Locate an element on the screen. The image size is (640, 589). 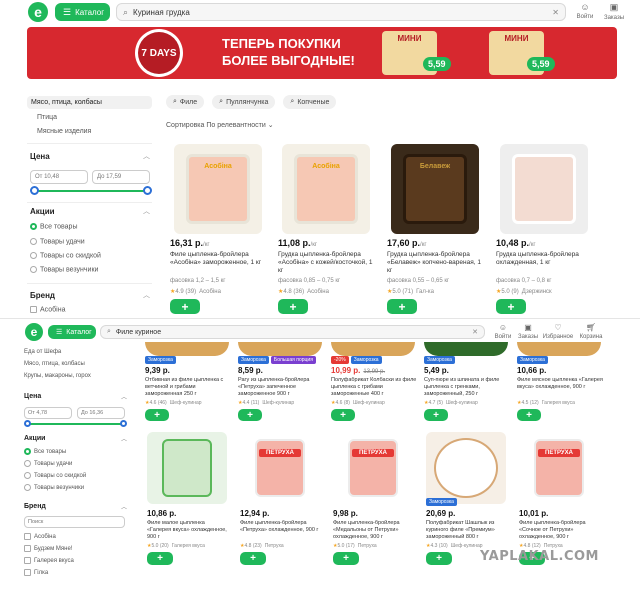
orders-button: ▣ Заказы is located at coordinates (528, 331).